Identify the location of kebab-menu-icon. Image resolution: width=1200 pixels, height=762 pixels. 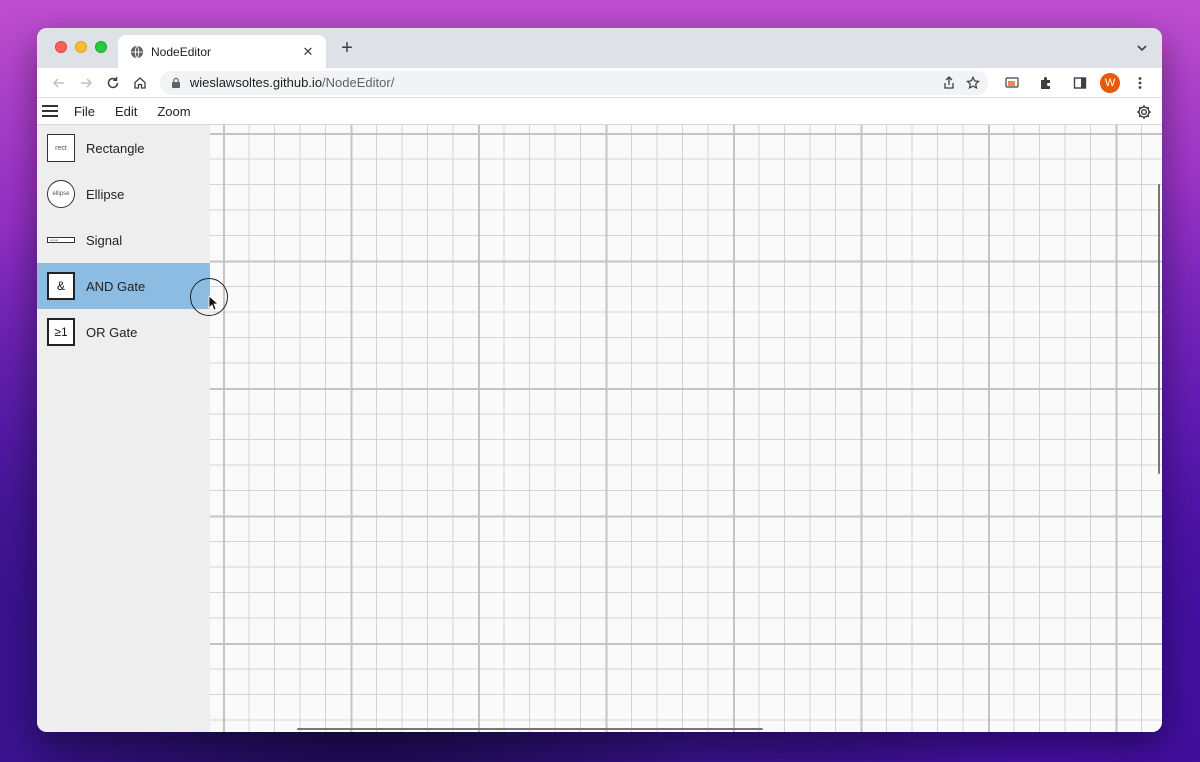
(1140, 82).